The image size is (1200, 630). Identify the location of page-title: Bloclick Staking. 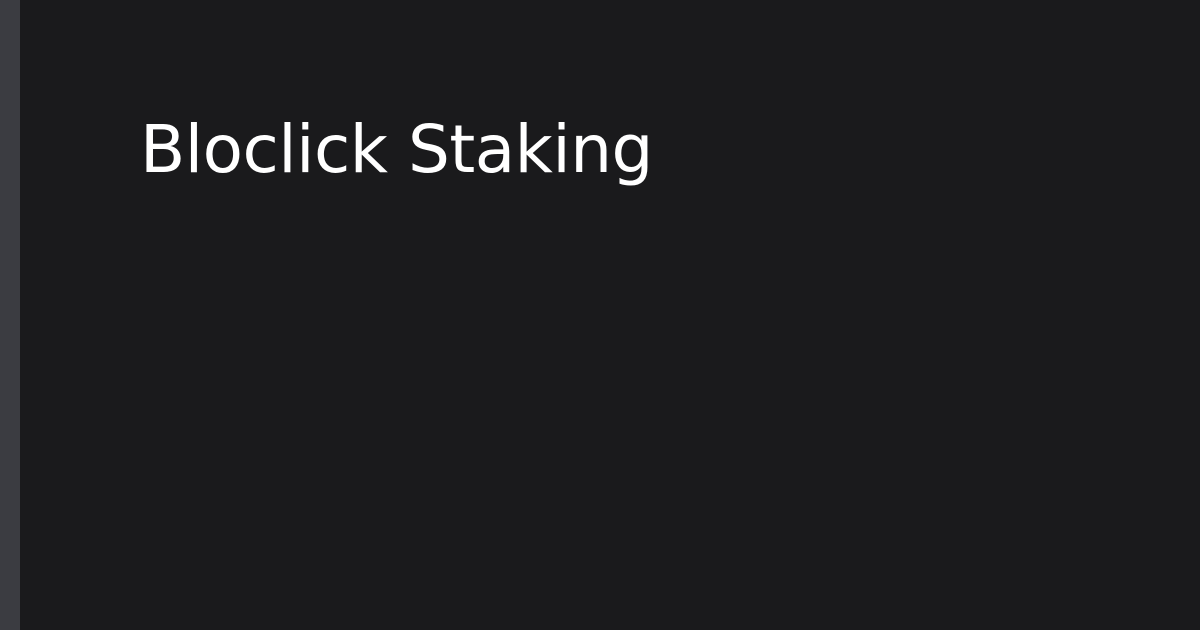
(396, 149).